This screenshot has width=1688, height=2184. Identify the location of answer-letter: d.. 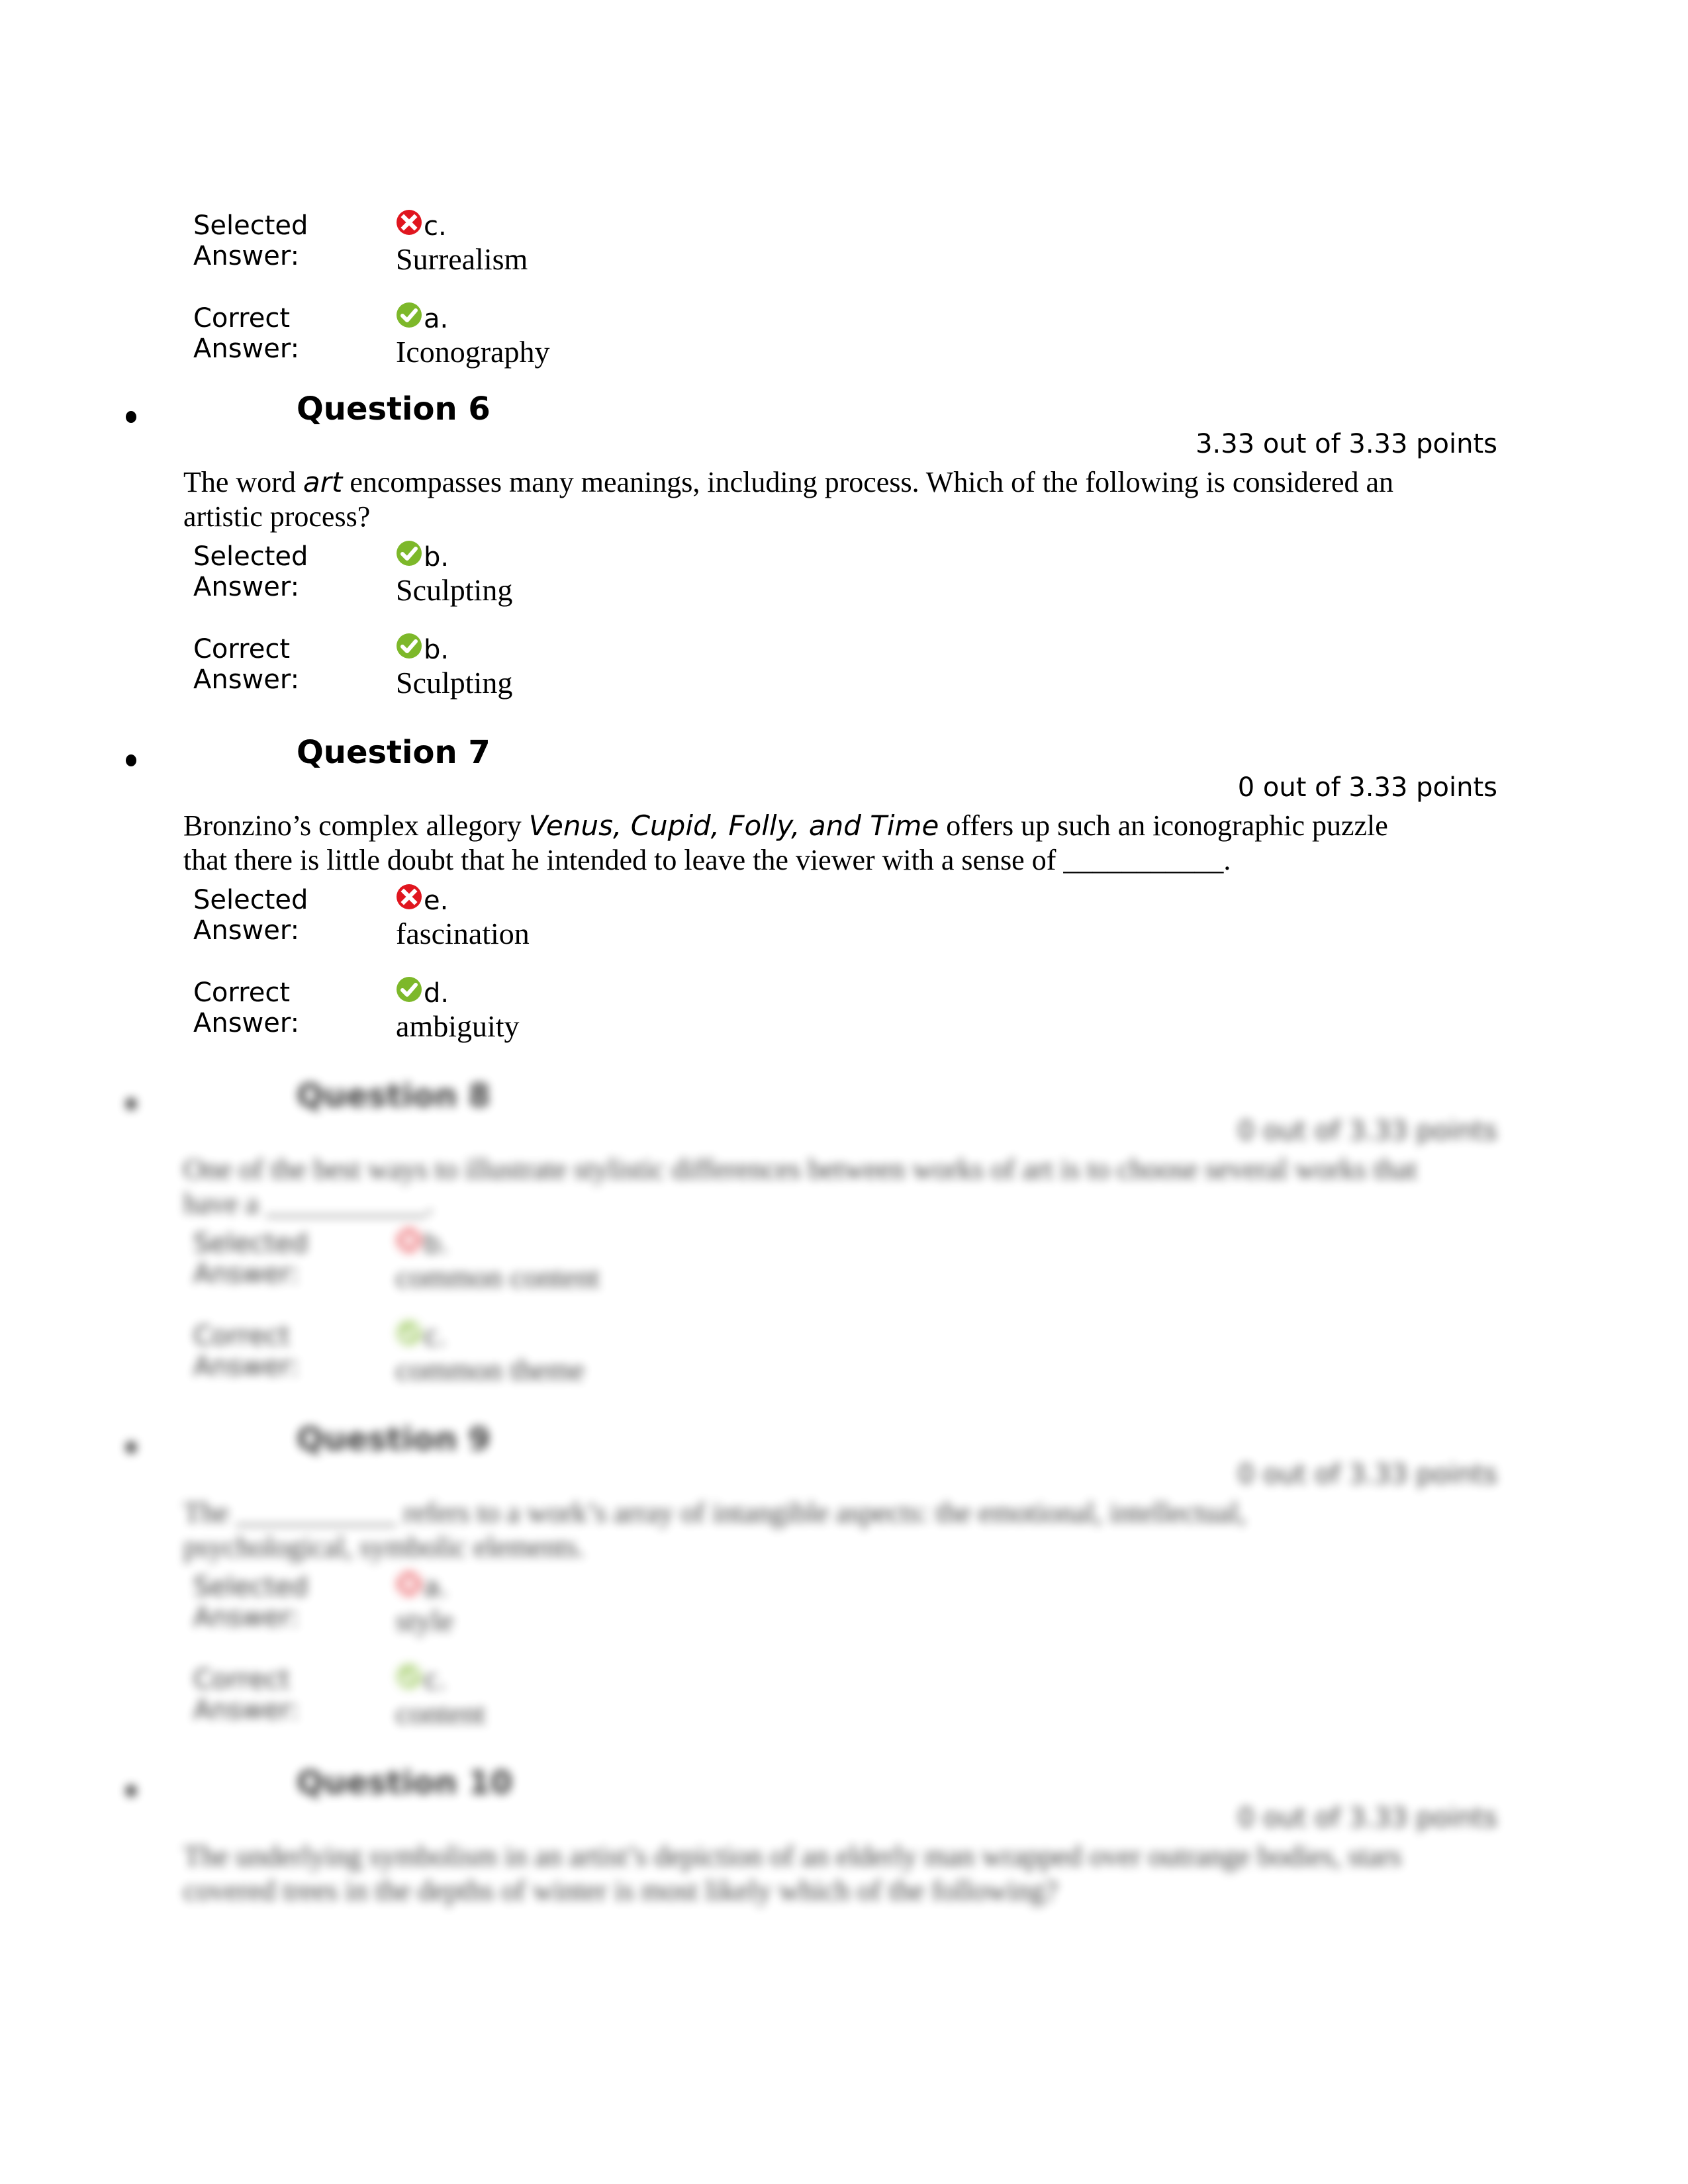
(436, 994).